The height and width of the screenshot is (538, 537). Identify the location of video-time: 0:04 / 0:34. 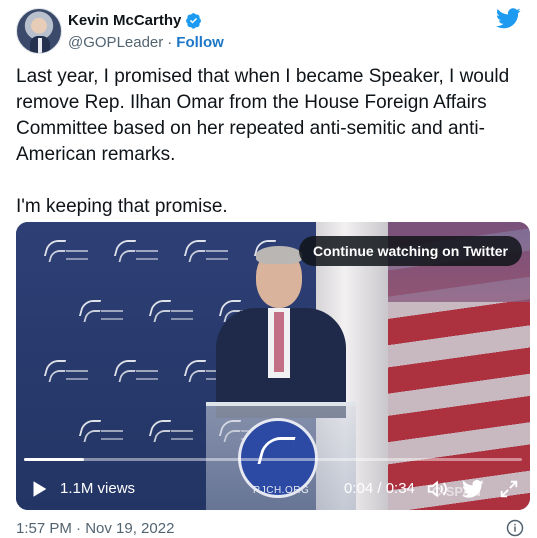
(379, 488).